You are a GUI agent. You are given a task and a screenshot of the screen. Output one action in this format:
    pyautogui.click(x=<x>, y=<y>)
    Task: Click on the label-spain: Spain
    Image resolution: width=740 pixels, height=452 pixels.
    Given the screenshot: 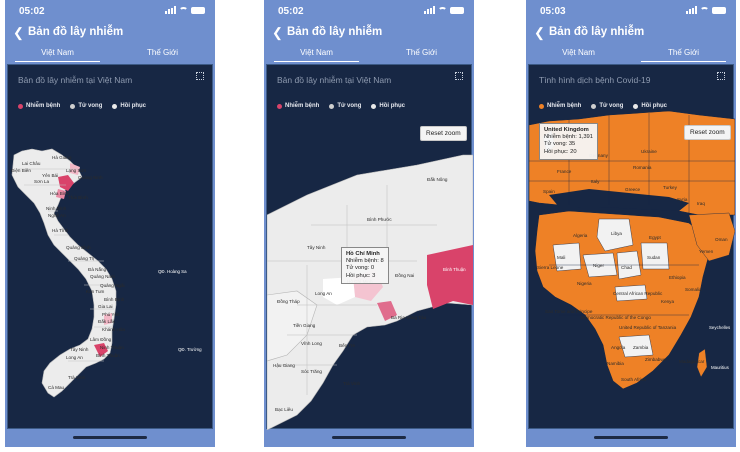 What is the action you would take?
    pyautogui.click(x=549, y=191)
    